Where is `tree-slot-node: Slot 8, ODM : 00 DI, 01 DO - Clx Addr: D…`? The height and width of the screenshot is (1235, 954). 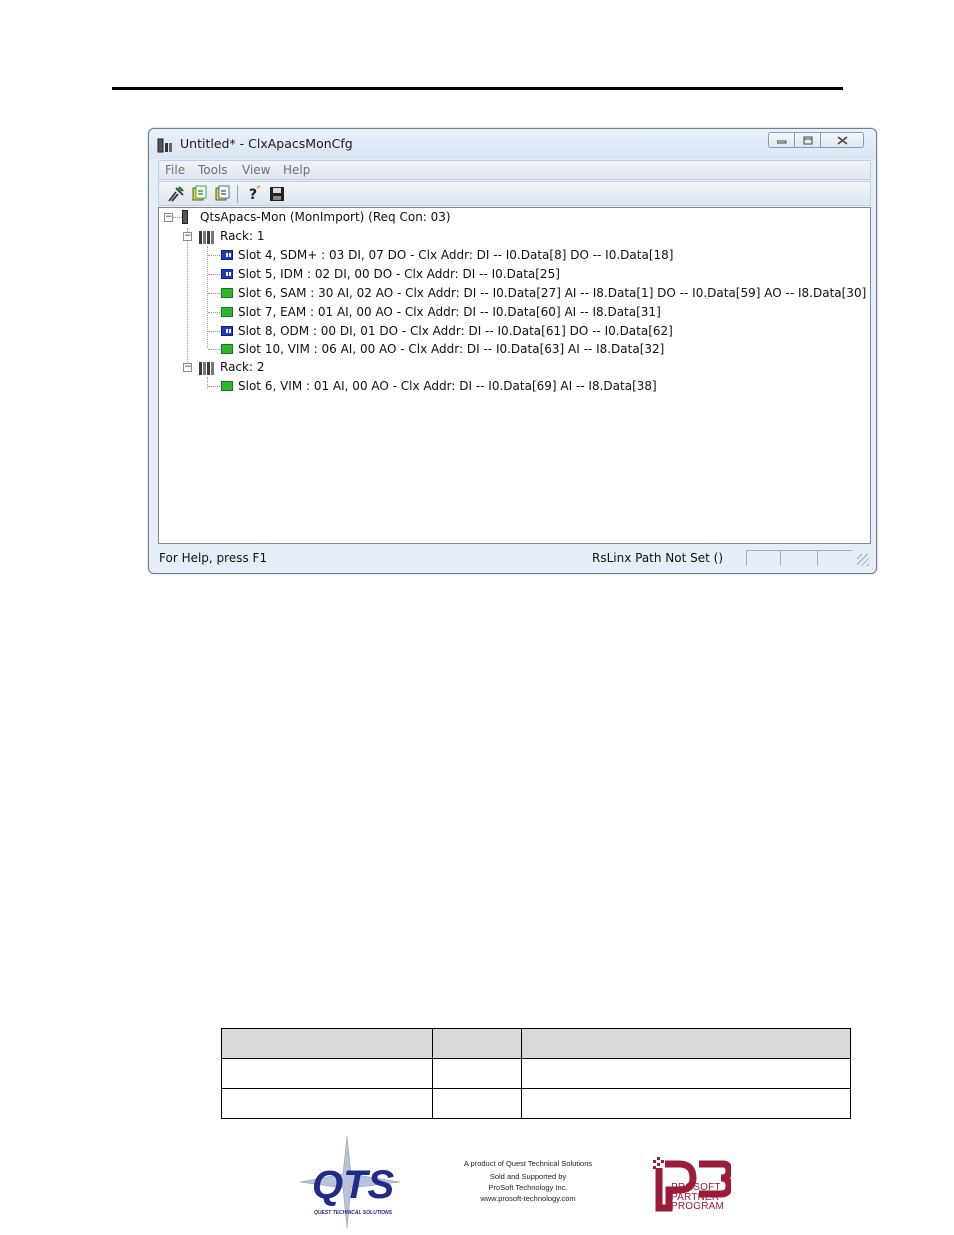
tree-slot-node: Slot 8, ODM : 00 DI, 01 DO - Clx Addr: D… is located at coordinates (447, 331).